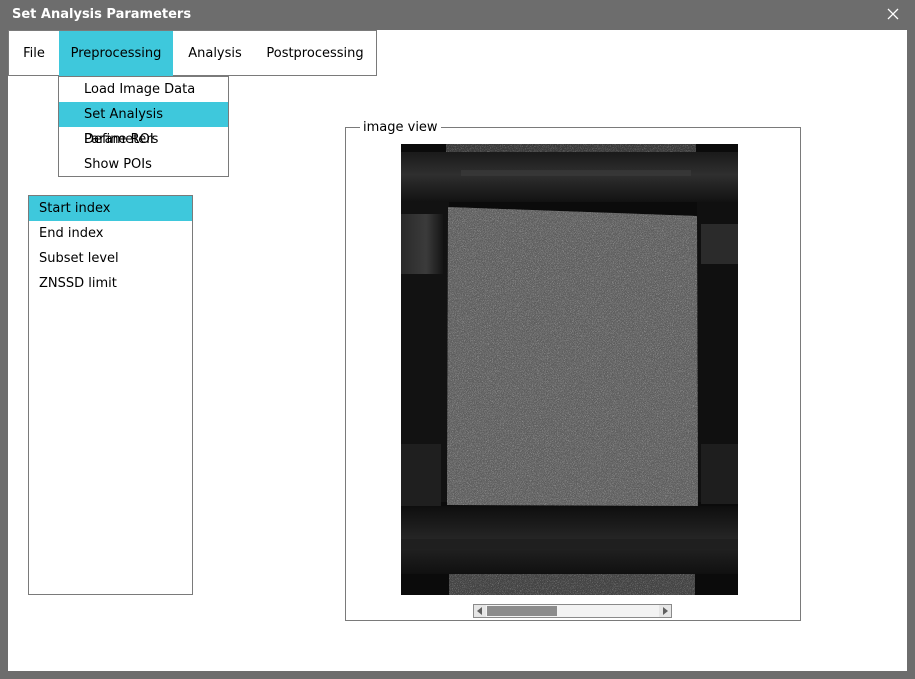 The height and width of the screenshot is (679, 915). What do you see at coordinates (116, 53) in the screenshot?
I see `menu-preprocessing: Preprocessing` at bounding box center [116, 53].